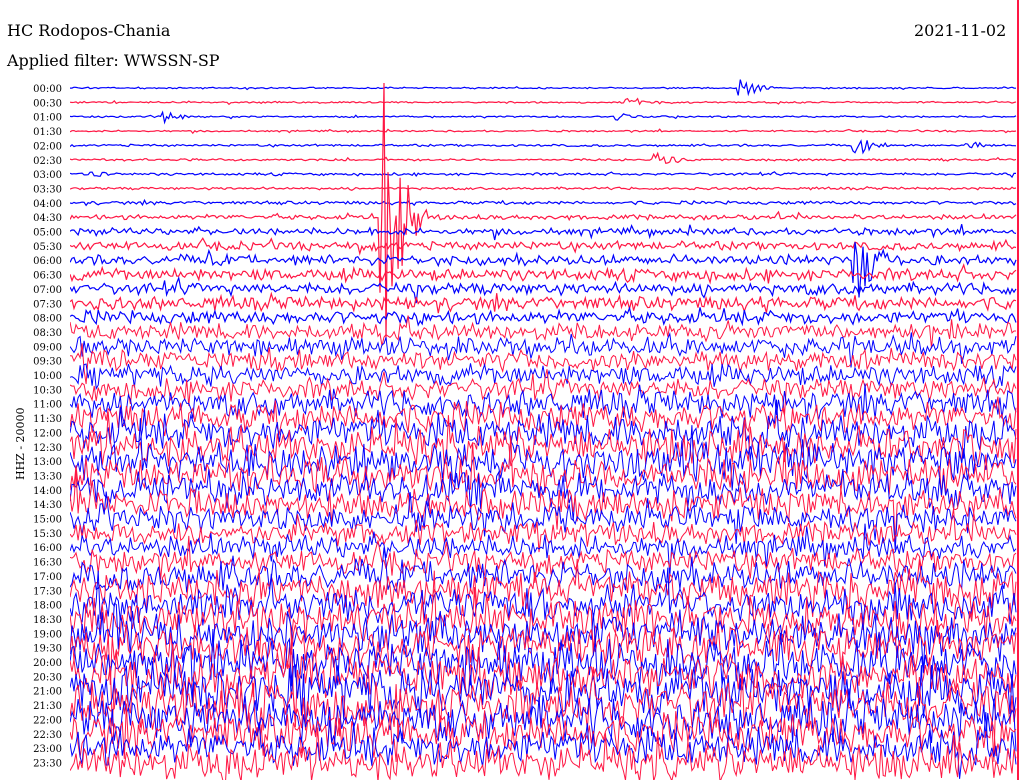 Image resolution: width=1024 pixels, height=780 pixels. I want to click on time-tick-label: 19:30, so click(47, 649).